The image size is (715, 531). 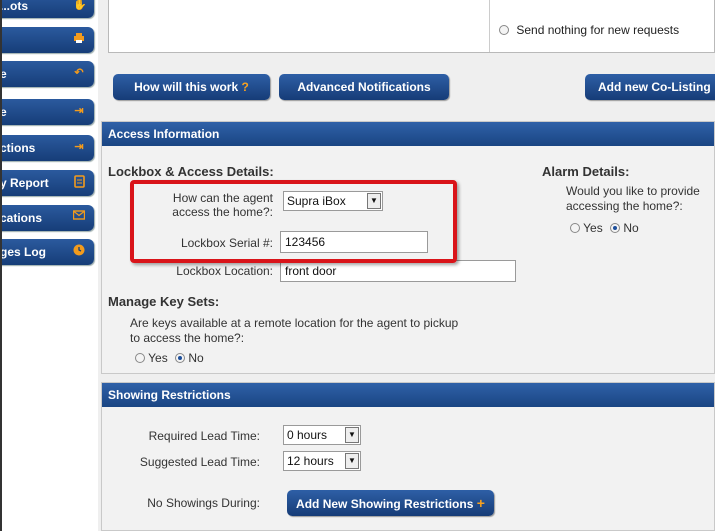 I want to click on advanced-notifications-label: Advanced Notifications, so click(x=364, y=87).